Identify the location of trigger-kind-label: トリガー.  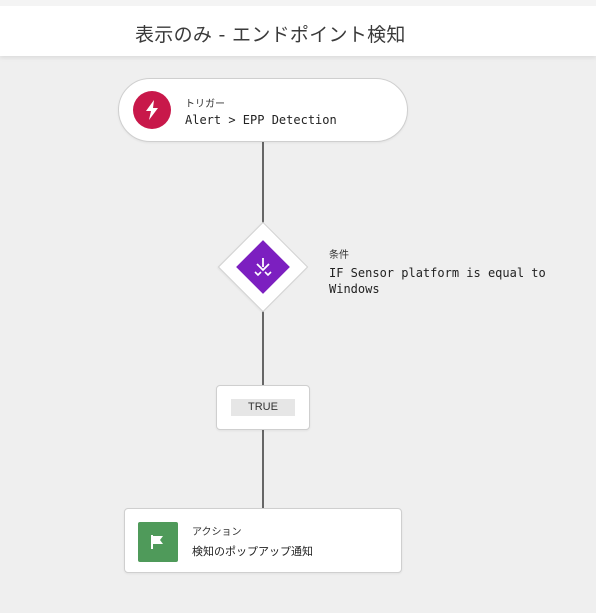
(205, 104).